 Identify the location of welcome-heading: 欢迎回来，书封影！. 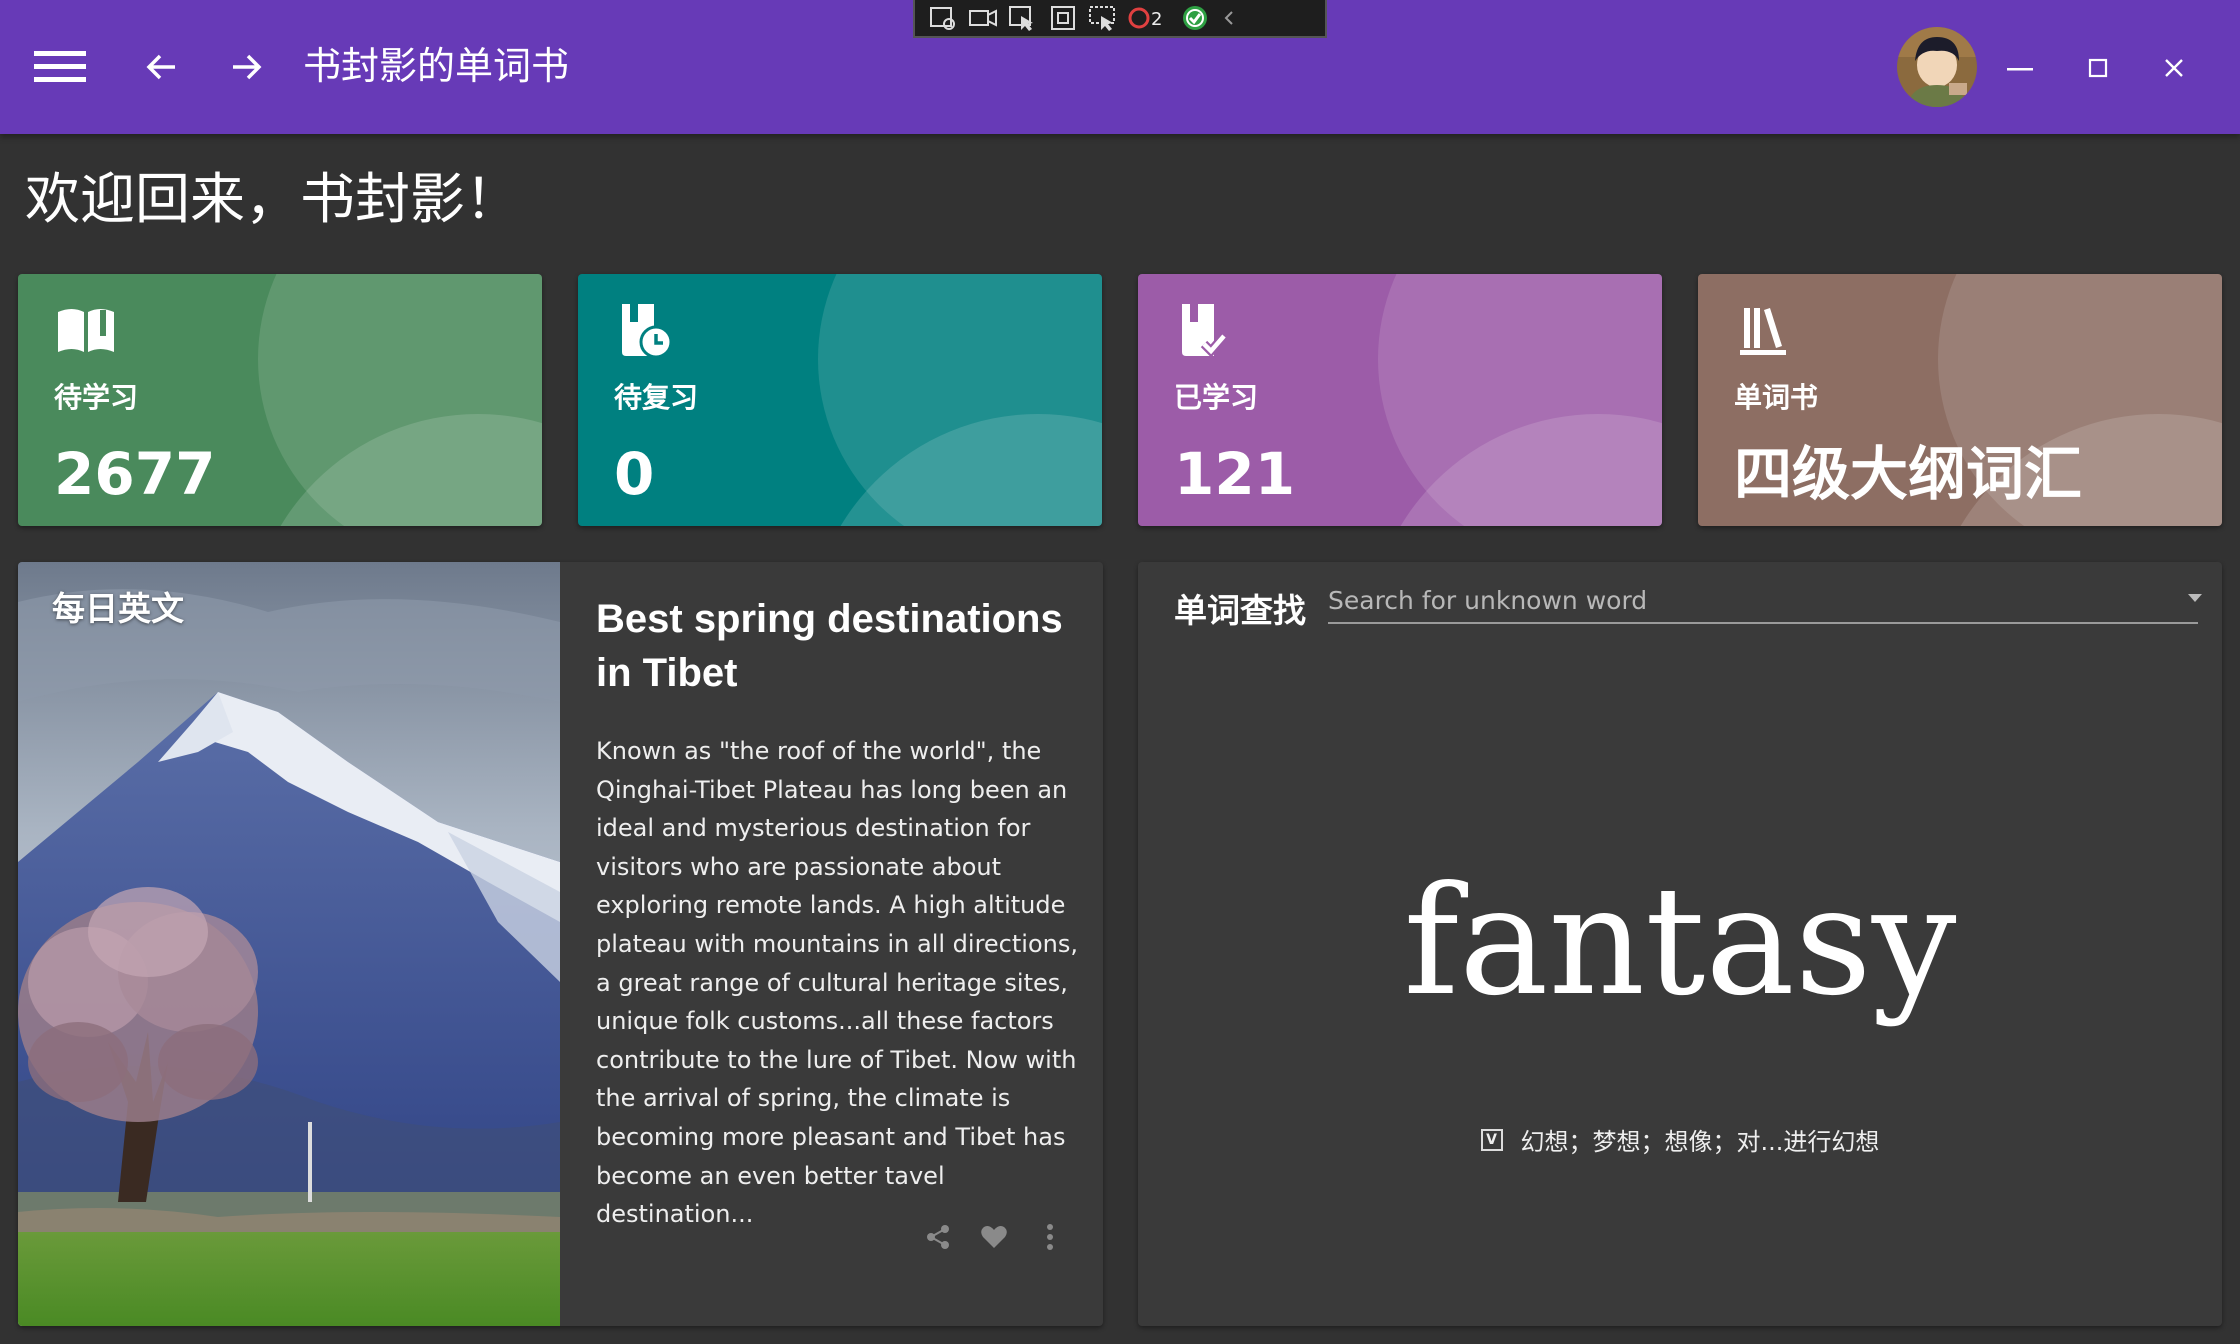
(273, 199).